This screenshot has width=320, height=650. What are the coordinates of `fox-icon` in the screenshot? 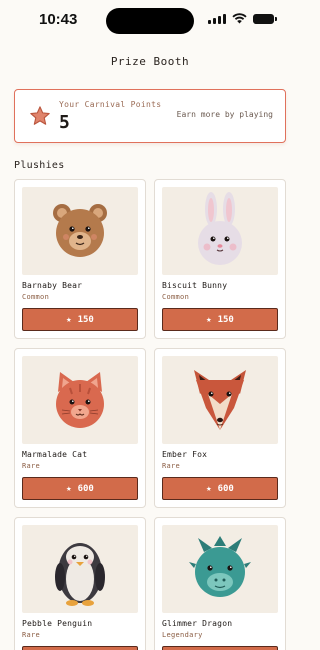 It's located at (220, 400).